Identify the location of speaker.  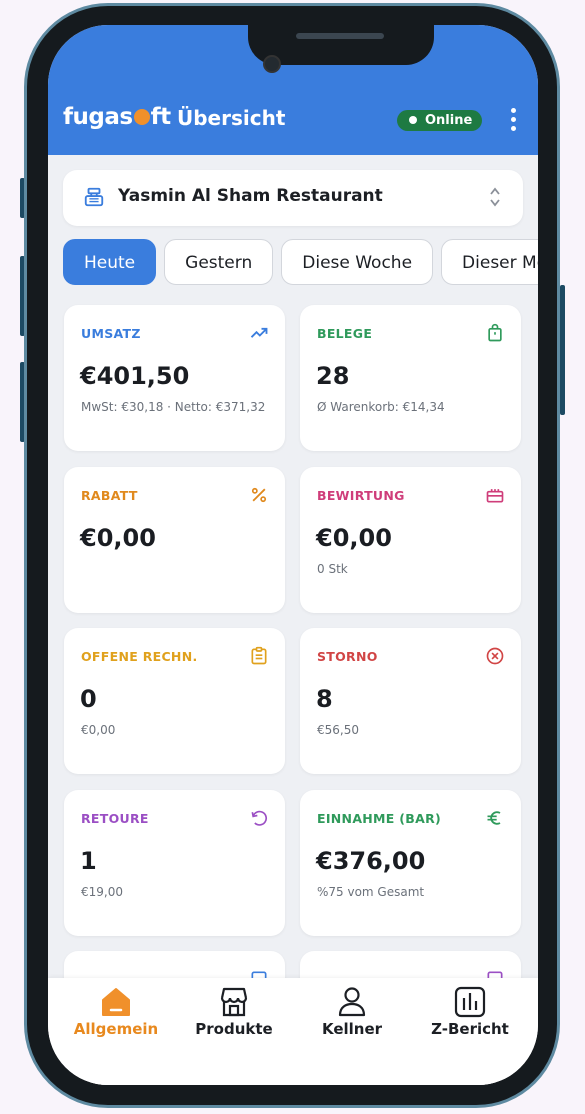
(340, 36).